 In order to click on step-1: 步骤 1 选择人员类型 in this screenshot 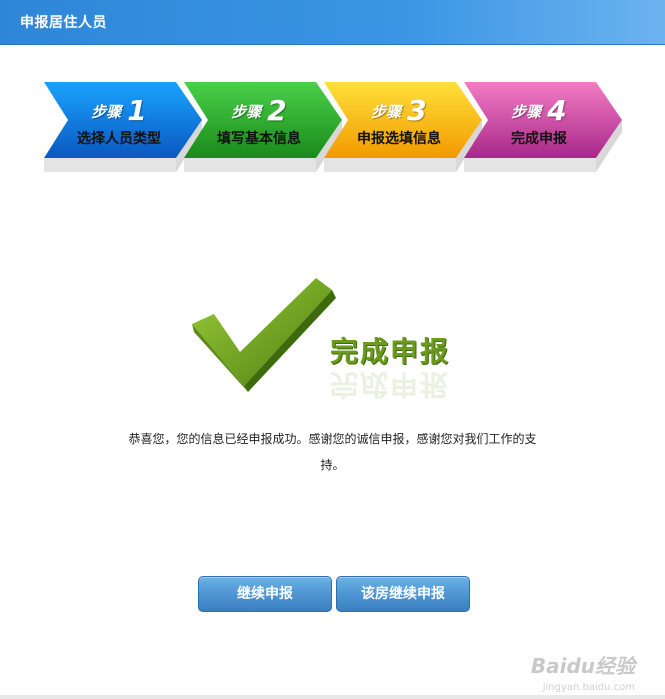, I will do `click(123, 129)`.